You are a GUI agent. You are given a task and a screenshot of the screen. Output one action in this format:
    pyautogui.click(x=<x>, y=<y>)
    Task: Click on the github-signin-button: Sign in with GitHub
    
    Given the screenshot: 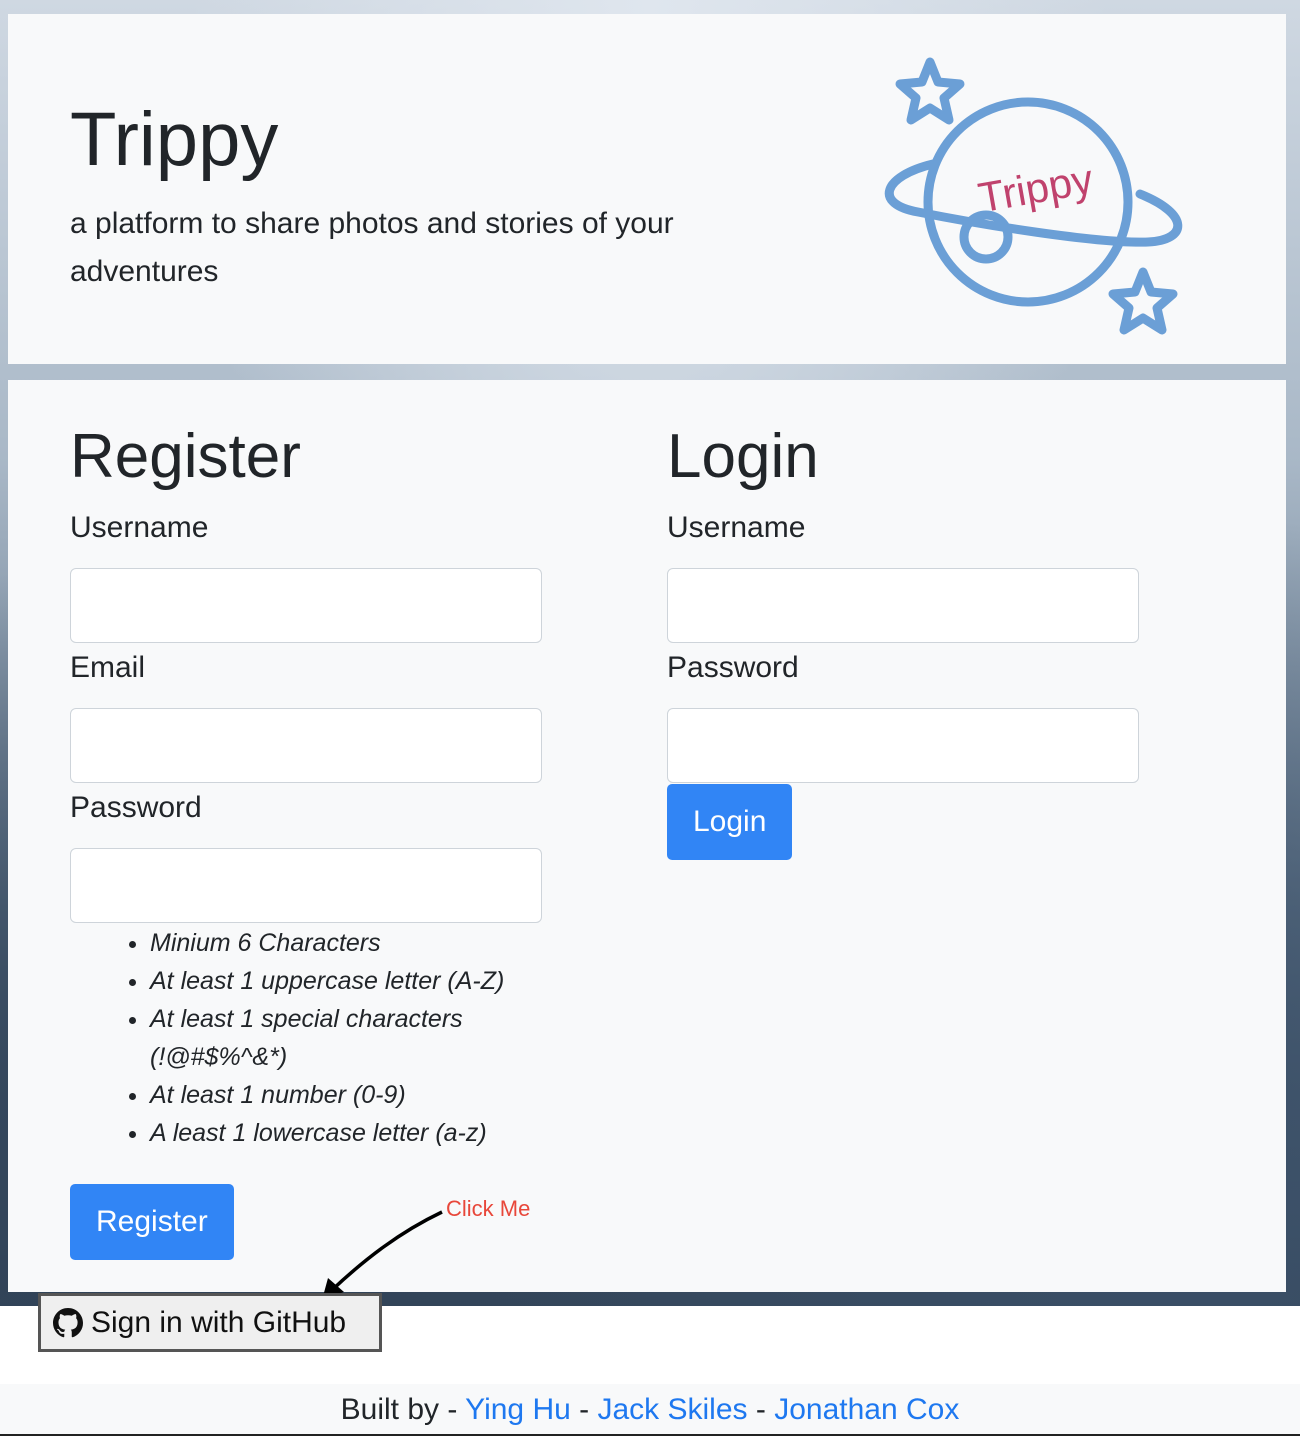 What is the action you would take?
    pyautogui.click(x=210, y=1322)
    